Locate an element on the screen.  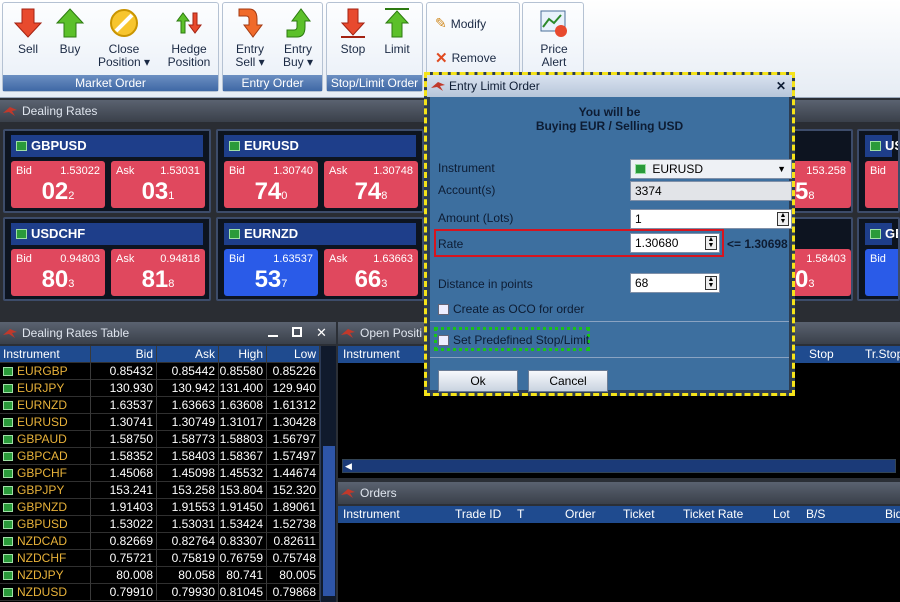
rate-tile-partial-gb: GB Bid is located at coordinates (878, 259).